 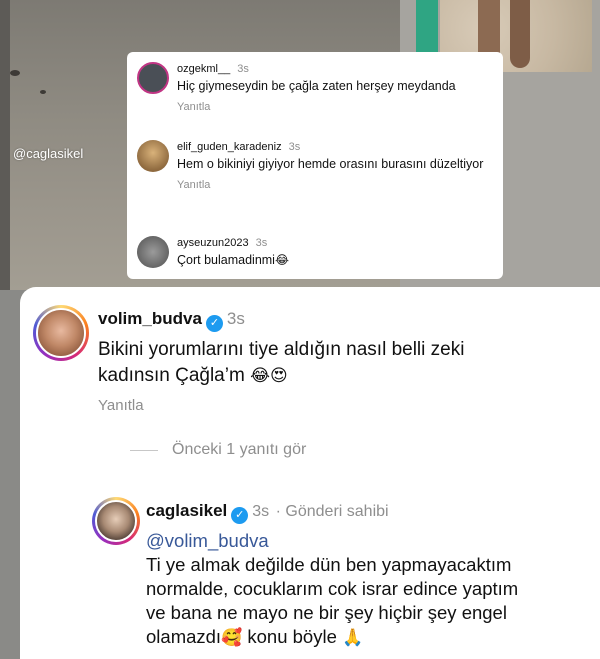 I want to click on photo-green-strip, so click(x=427, y=26).